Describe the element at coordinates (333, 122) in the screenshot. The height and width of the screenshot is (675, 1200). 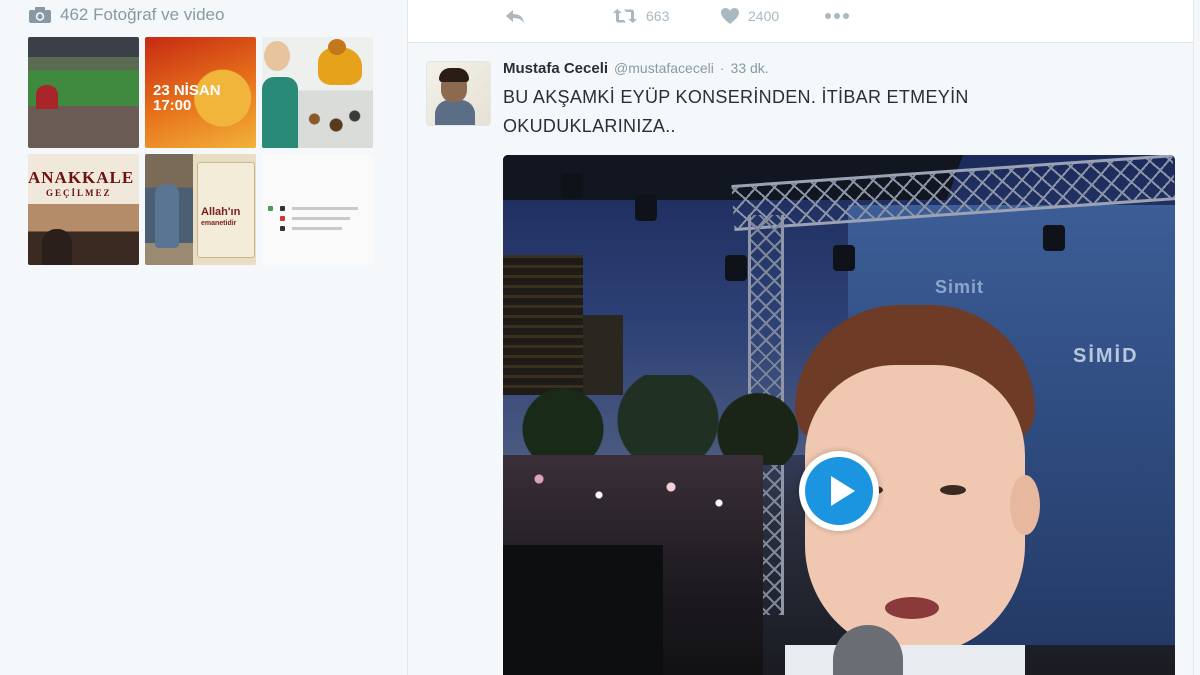
I see `toy-bits` at that location.